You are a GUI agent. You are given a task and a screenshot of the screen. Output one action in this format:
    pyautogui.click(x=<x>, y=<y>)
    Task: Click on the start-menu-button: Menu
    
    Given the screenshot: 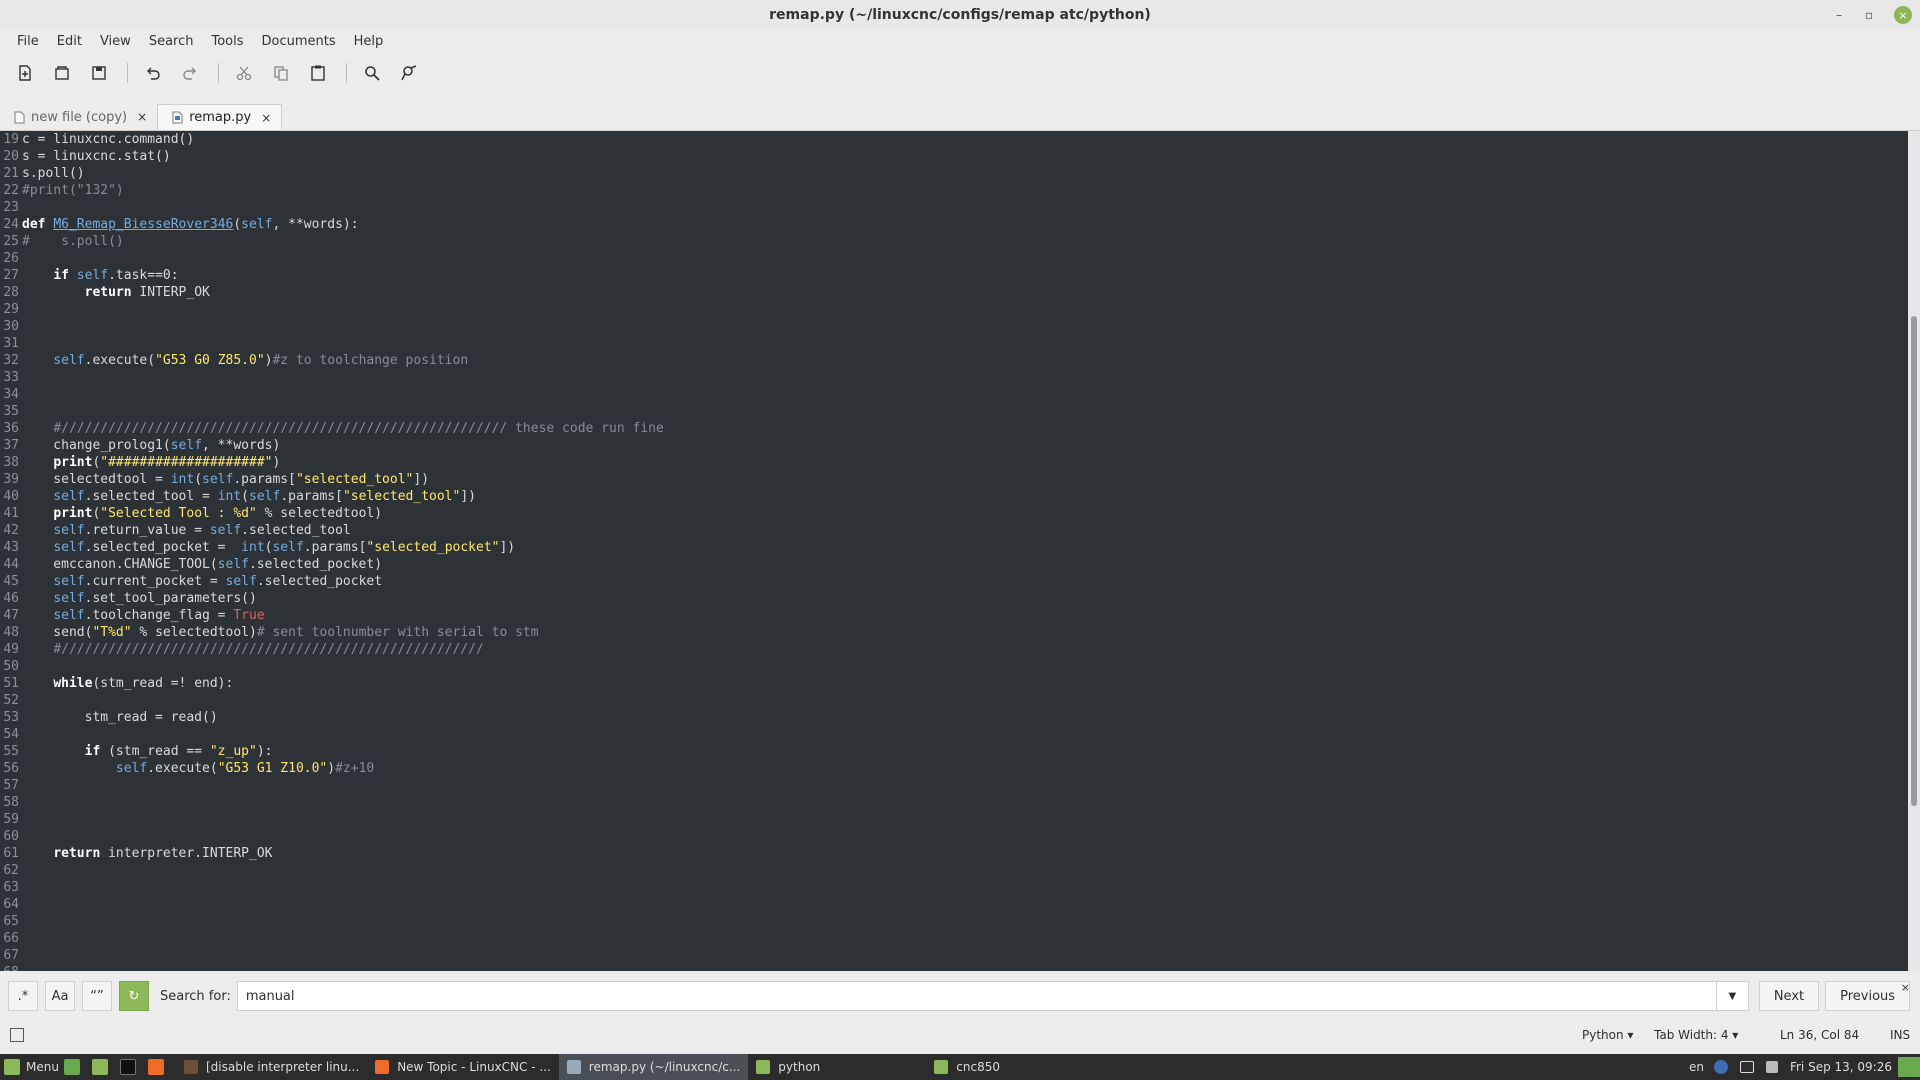 What is the action you would take?
    pyautogui.click(x=32, y=1067)
    